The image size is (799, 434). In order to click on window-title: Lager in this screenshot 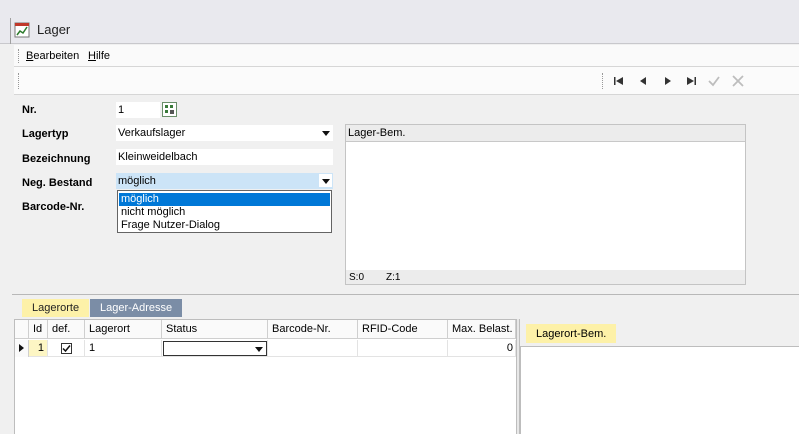, I will do `click(54, 29)`.